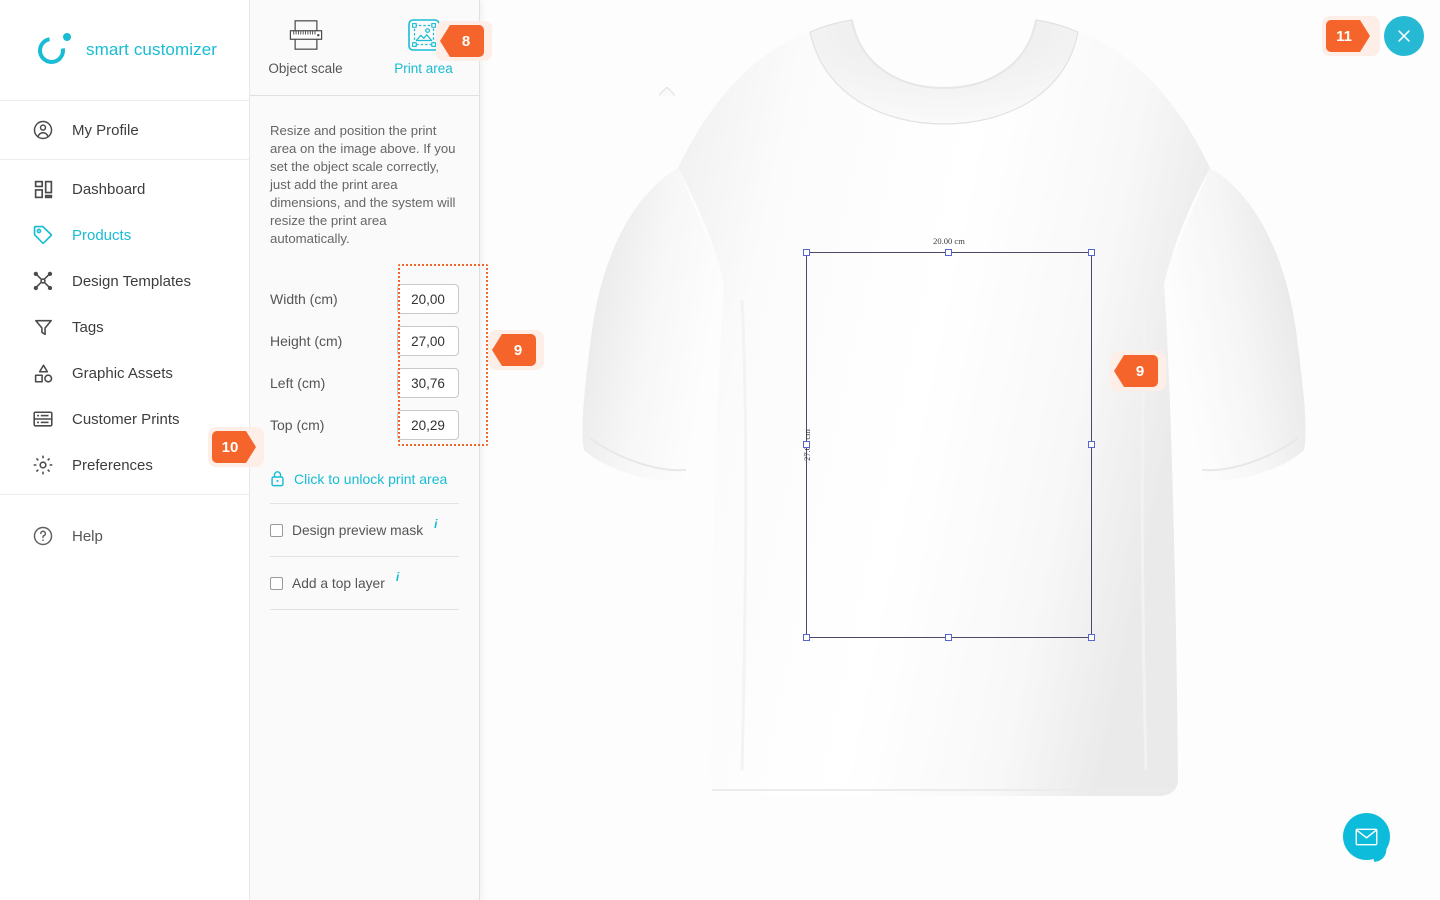 The image size is (1440, 900). I want to click on tab-label: Print area, so click(423, 68).